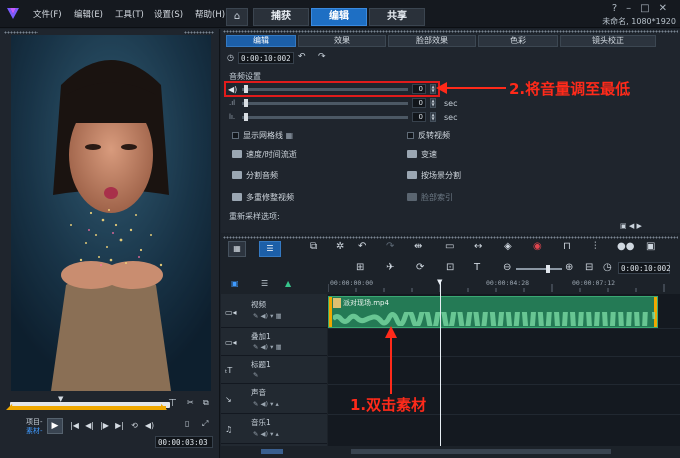 This screenshot has height=458, width=680. Describe the element at coordinates (644, 268) in the screenshot. I see `timeline-timecode: 0:00:10:002` at that location.